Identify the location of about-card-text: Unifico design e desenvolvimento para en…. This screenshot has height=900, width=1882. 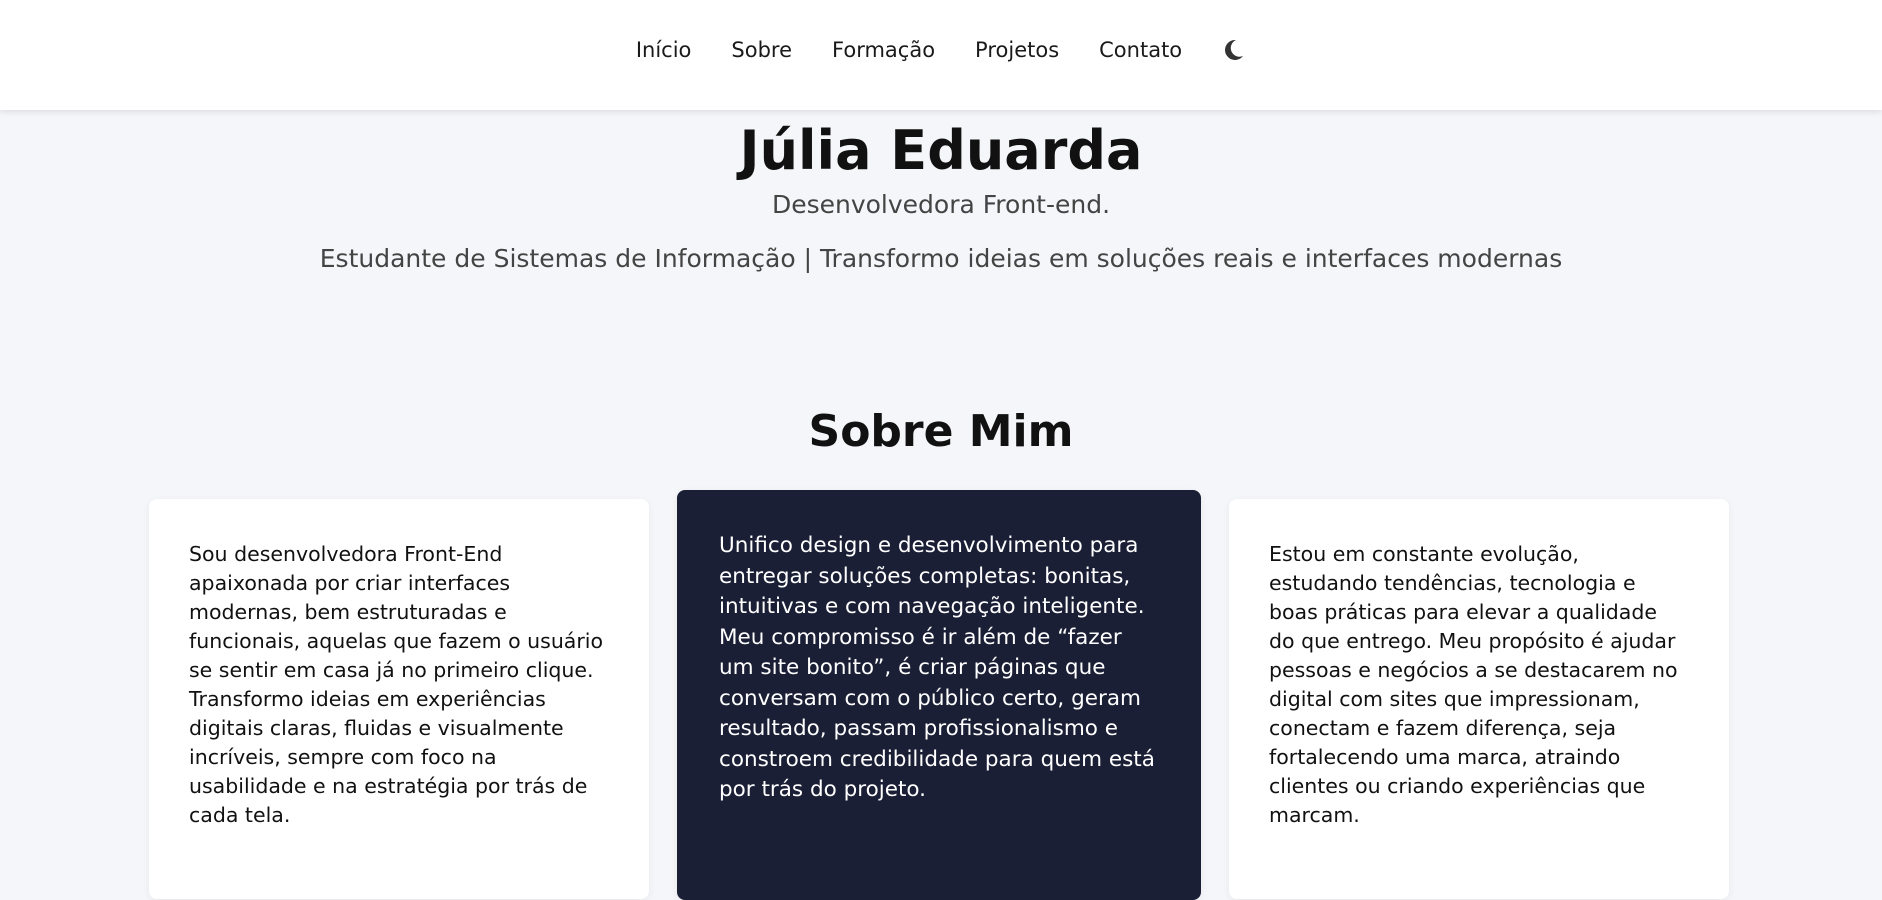
(937, 667).